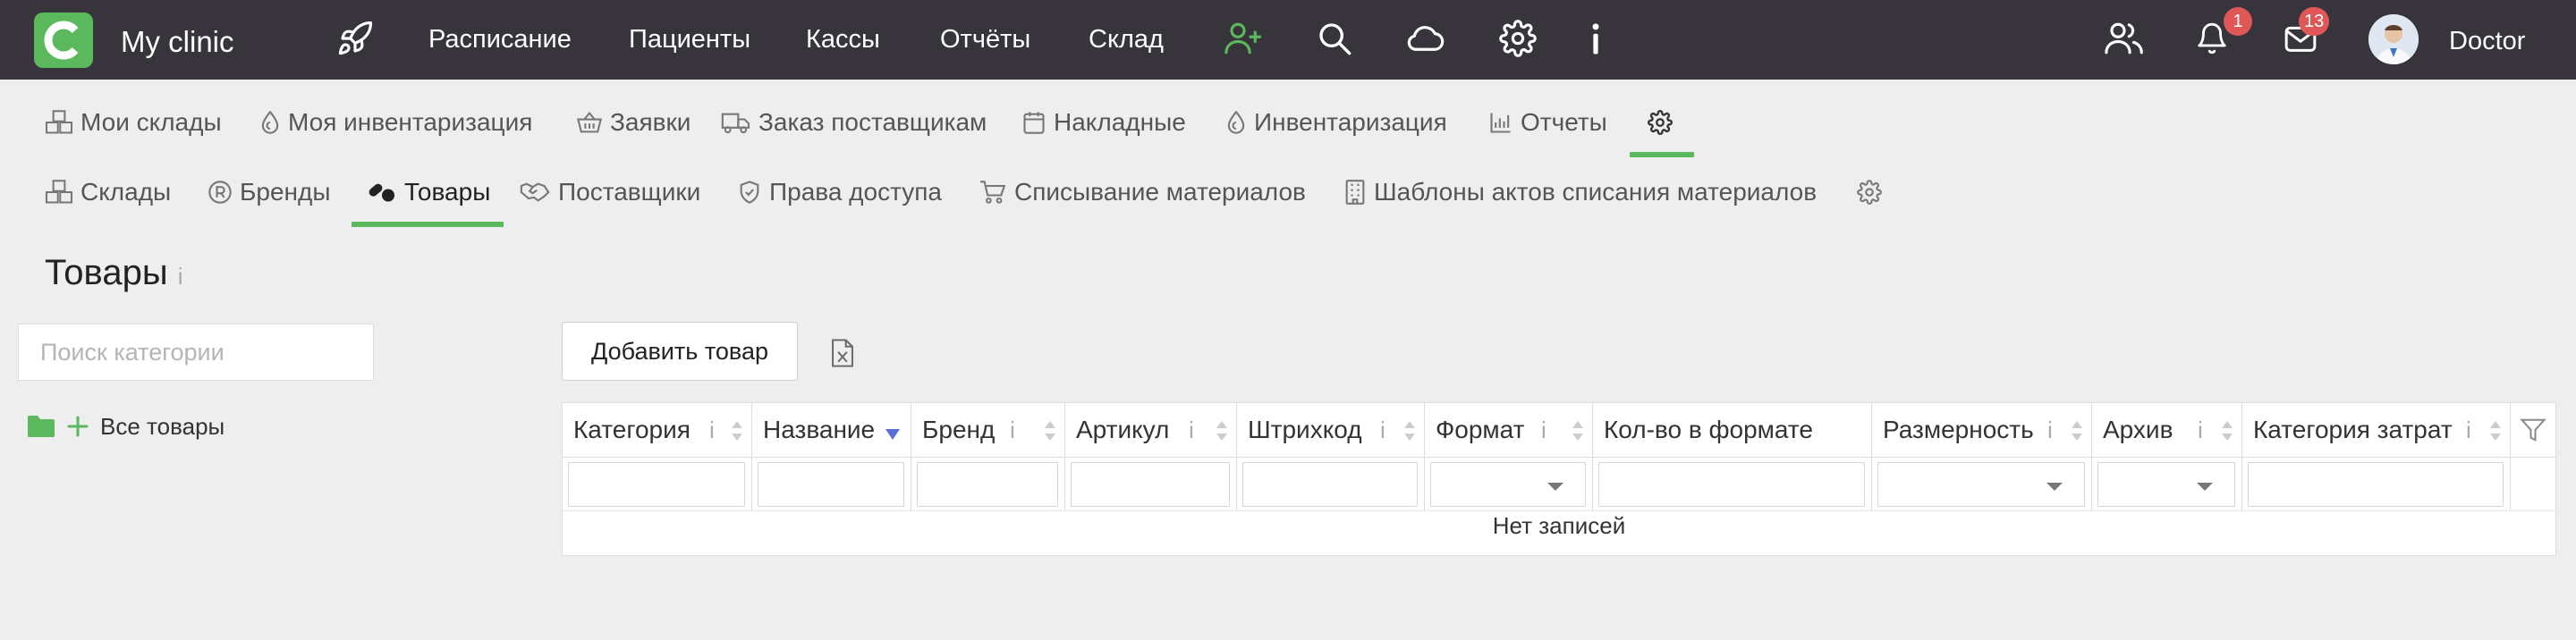 The image size is (2576, 640). What do you see at coordinates (959, 429) in the screenshot?
I see `column-title: Бренд` at bounding box center [959, 429].